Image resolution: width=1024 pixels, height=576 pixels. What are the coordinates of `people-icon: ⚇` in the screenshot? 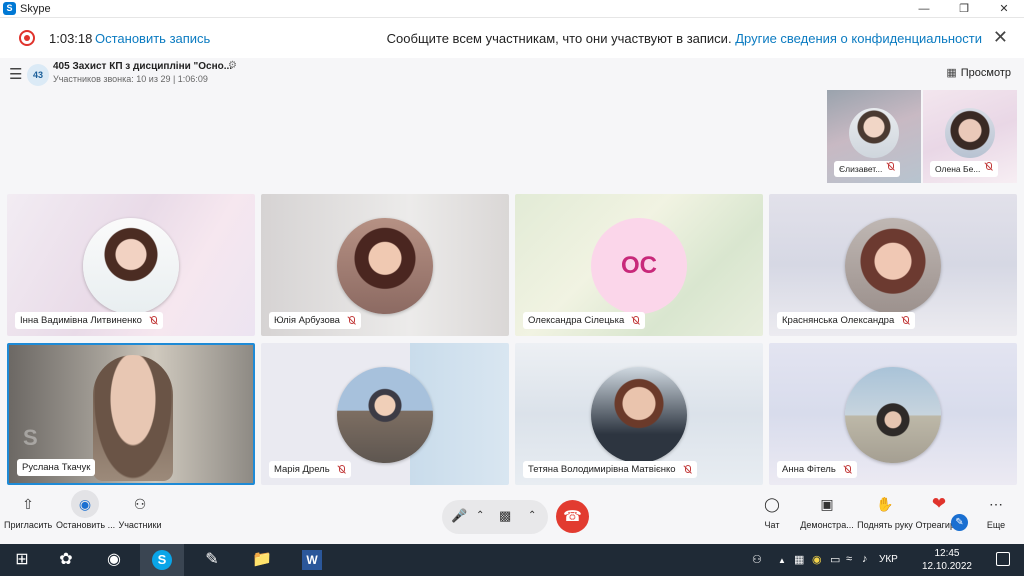 It's located at (140, 504).